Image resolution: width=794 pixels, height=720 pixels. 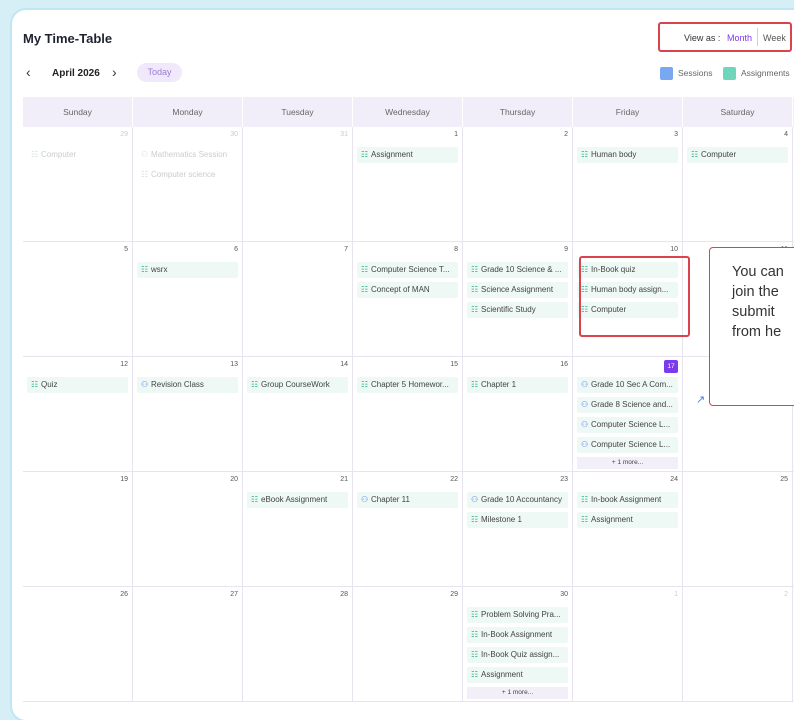 What do you see at coordinates (187, 175) in the screenshot?
I see `assignment-event: ☷ Computer science` at bounding box center [187, 175].